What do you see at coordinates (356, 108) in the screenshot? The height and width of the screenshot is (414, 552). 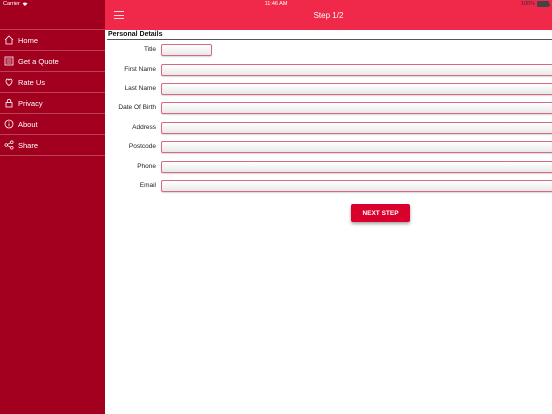 I see `dob-field` at bounding box center [356, 108].